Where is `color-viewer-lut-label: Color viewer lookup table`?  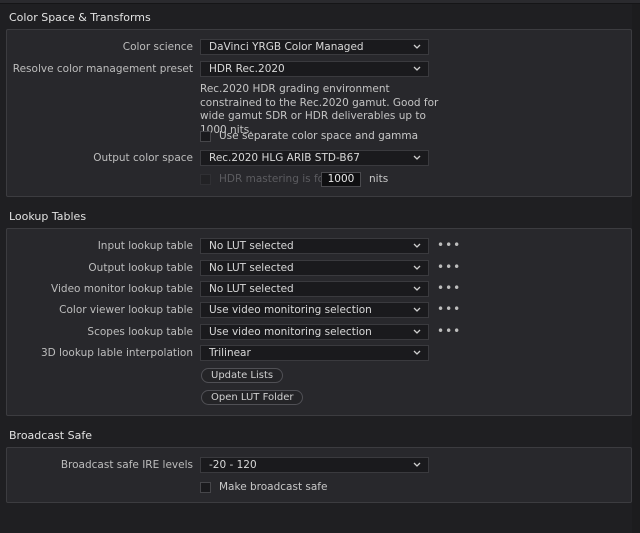
color-viewer-lut-label: Color viewer lookup table is located at coordinates (126, 310).